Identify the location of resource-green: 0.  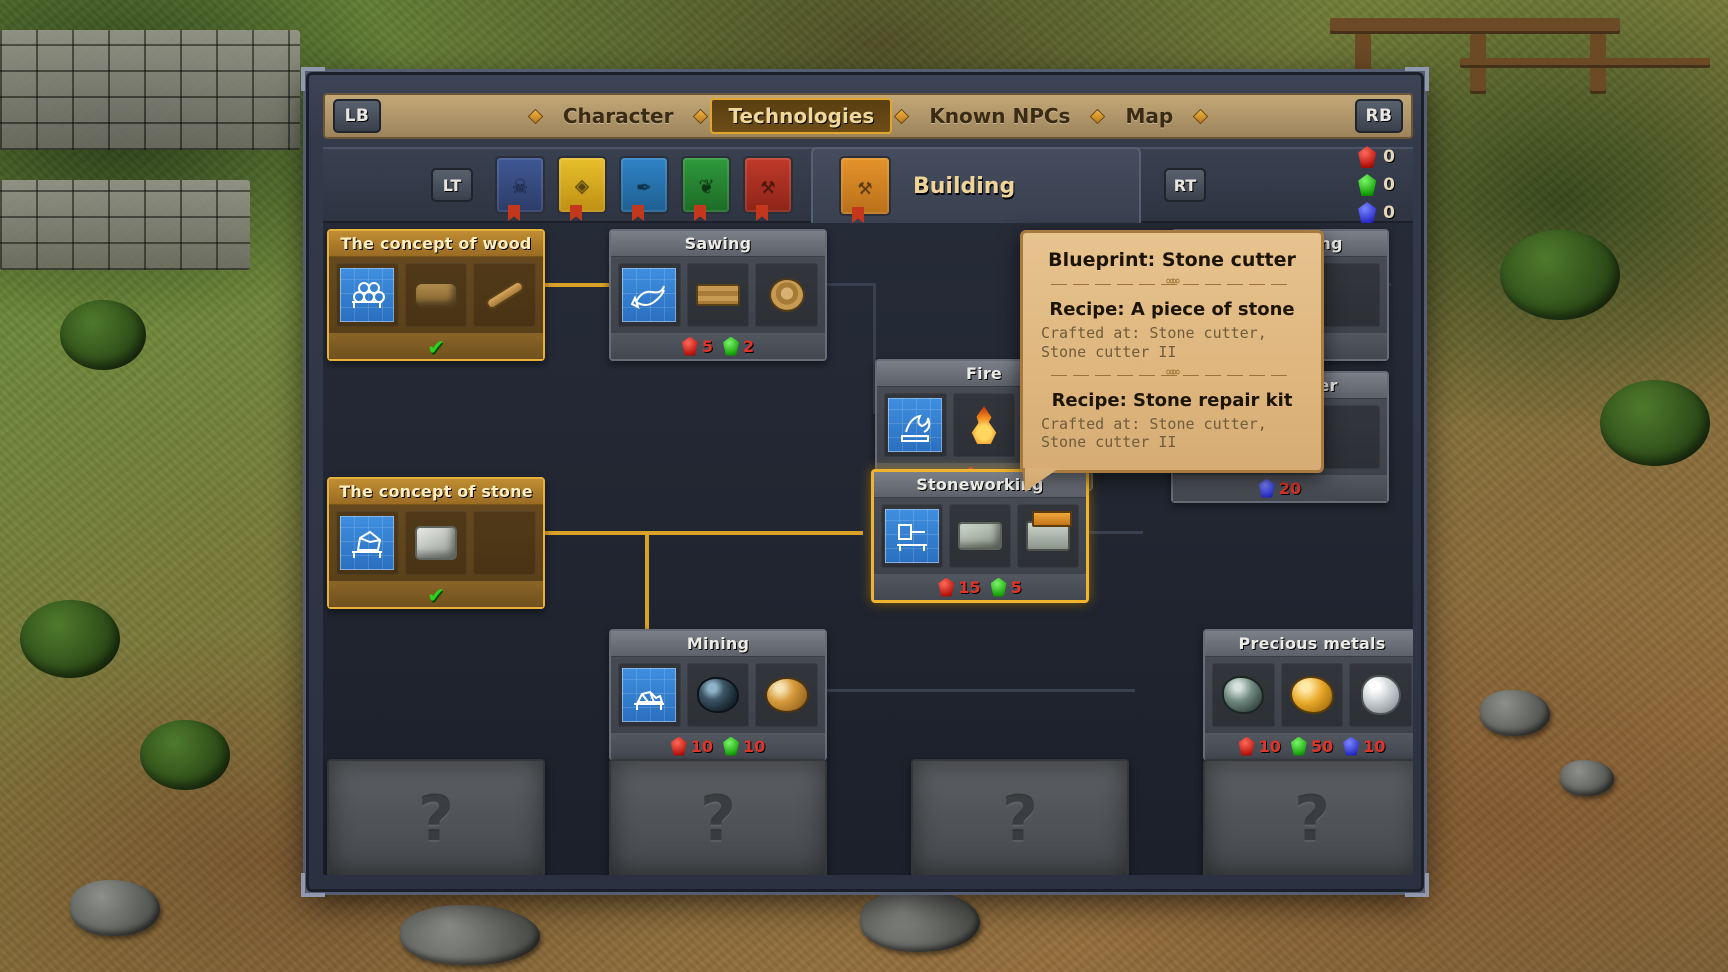
(1376, 185).